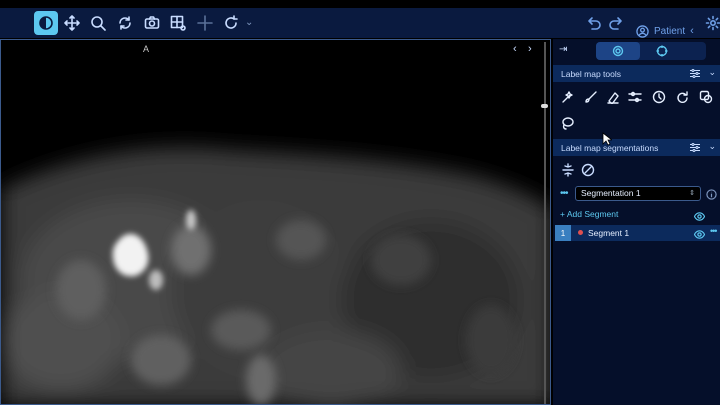 Image resolution: width=720 pixels, height=405 pixels. I want to click on info-icon, so click(711, 194).